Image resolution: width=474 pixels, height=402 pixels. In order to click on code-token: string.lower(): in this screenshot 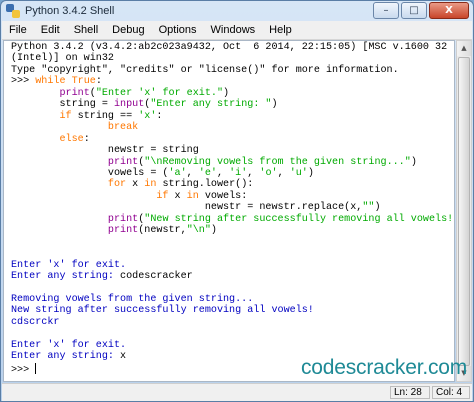, I will do `click(205, 185)`.